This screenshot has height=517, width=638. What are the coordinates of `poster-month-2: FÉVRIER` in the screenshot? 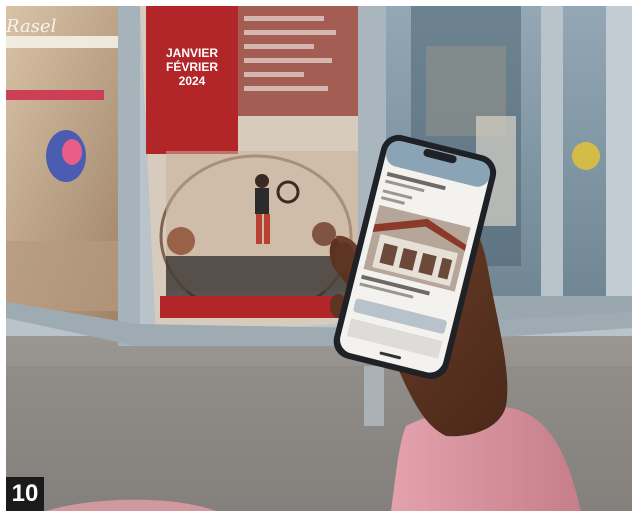 It's located at (191, 67).